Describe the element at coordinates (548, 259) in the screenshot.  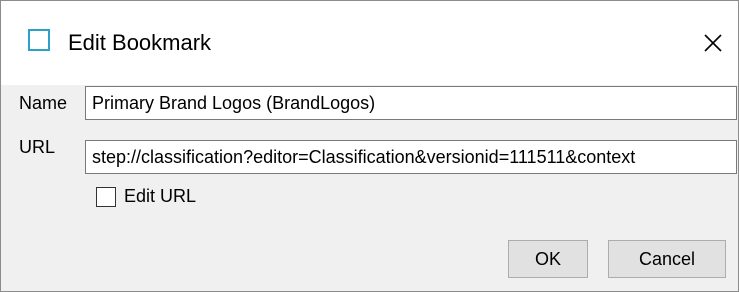
I see `ok-button: OK` at that location.